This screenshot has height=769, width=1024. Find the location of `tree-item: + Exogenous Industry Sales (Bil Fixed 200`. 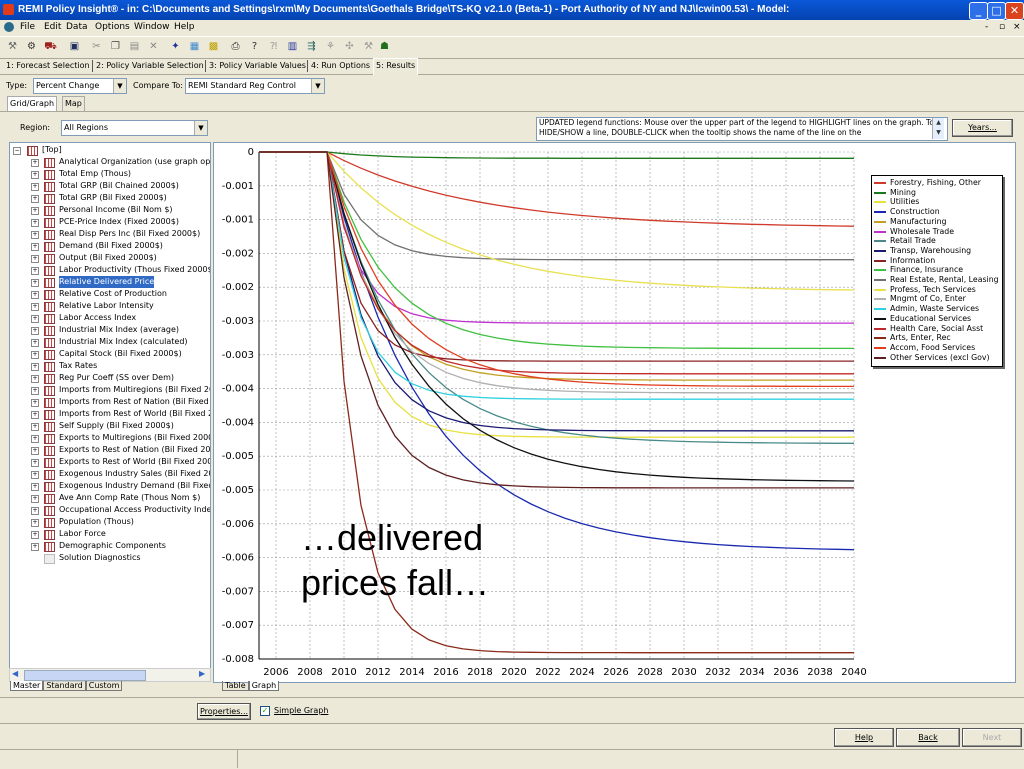

tree-item: + Exogenous Industry Sales (Bil Fixed 200 is located at coordinates (110, 474).